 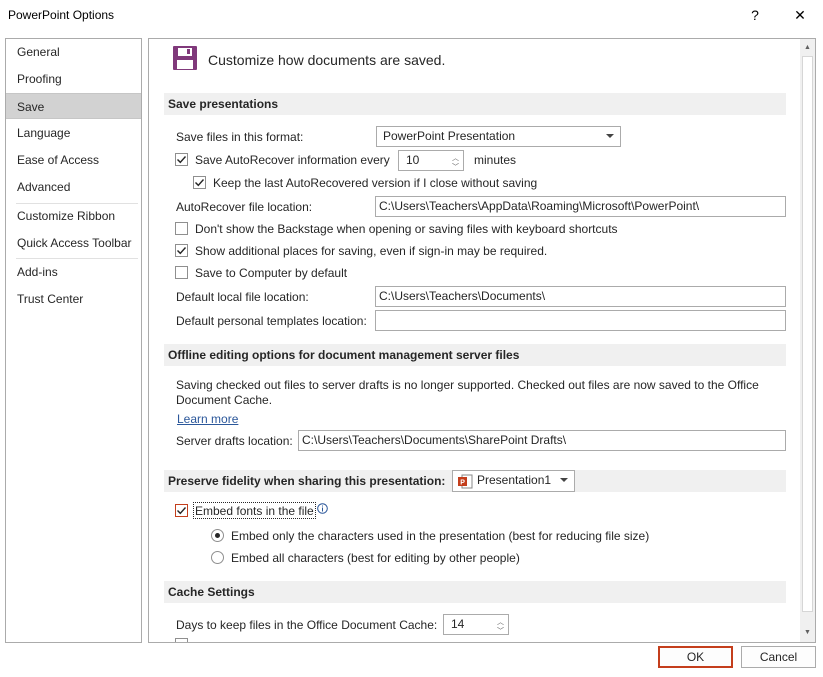 What do you see at coordinates (73, 160) in the screenshot?
I see `sidebar-item-ease-of-access: Ease of Access` at bounding box center [73, 160].